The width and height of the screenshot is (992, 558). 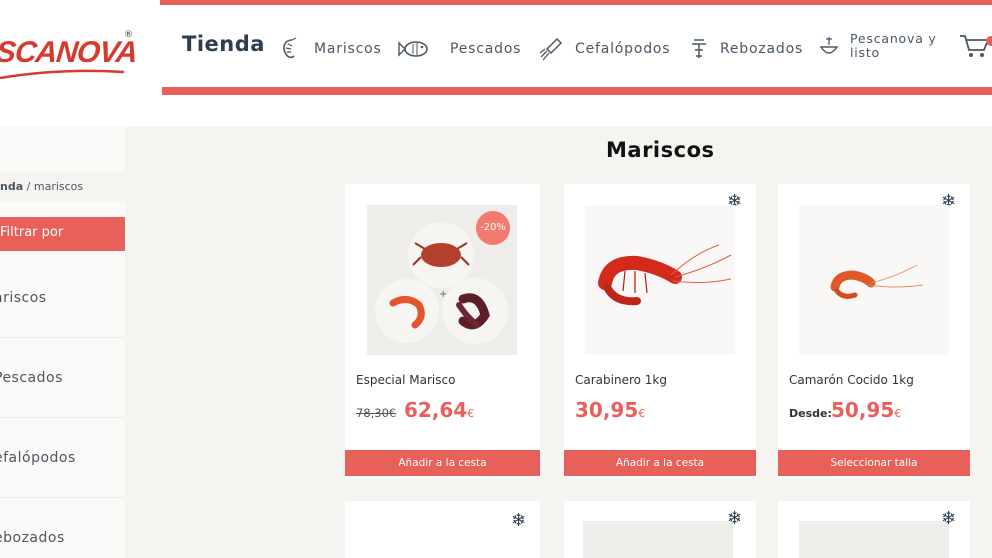 What do you see at coordinates (493, 228) in the screenshot?
I see `discount-badge: -20%` at bounding box center [493, 228].